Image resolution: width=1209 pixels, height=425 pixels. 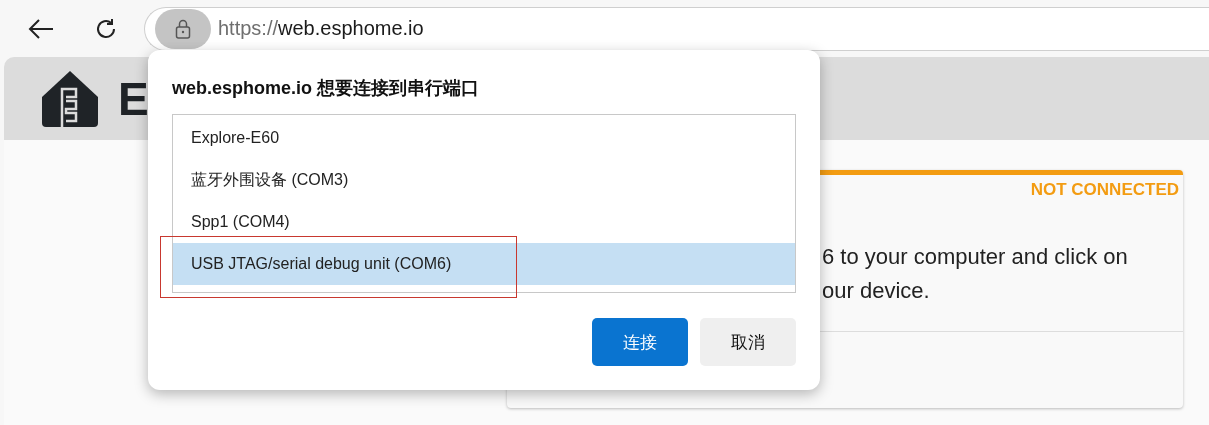 What do you see at coordinates (41, 28) in the screenshot?
I see `back-icon` at bounding box center [41, 28].